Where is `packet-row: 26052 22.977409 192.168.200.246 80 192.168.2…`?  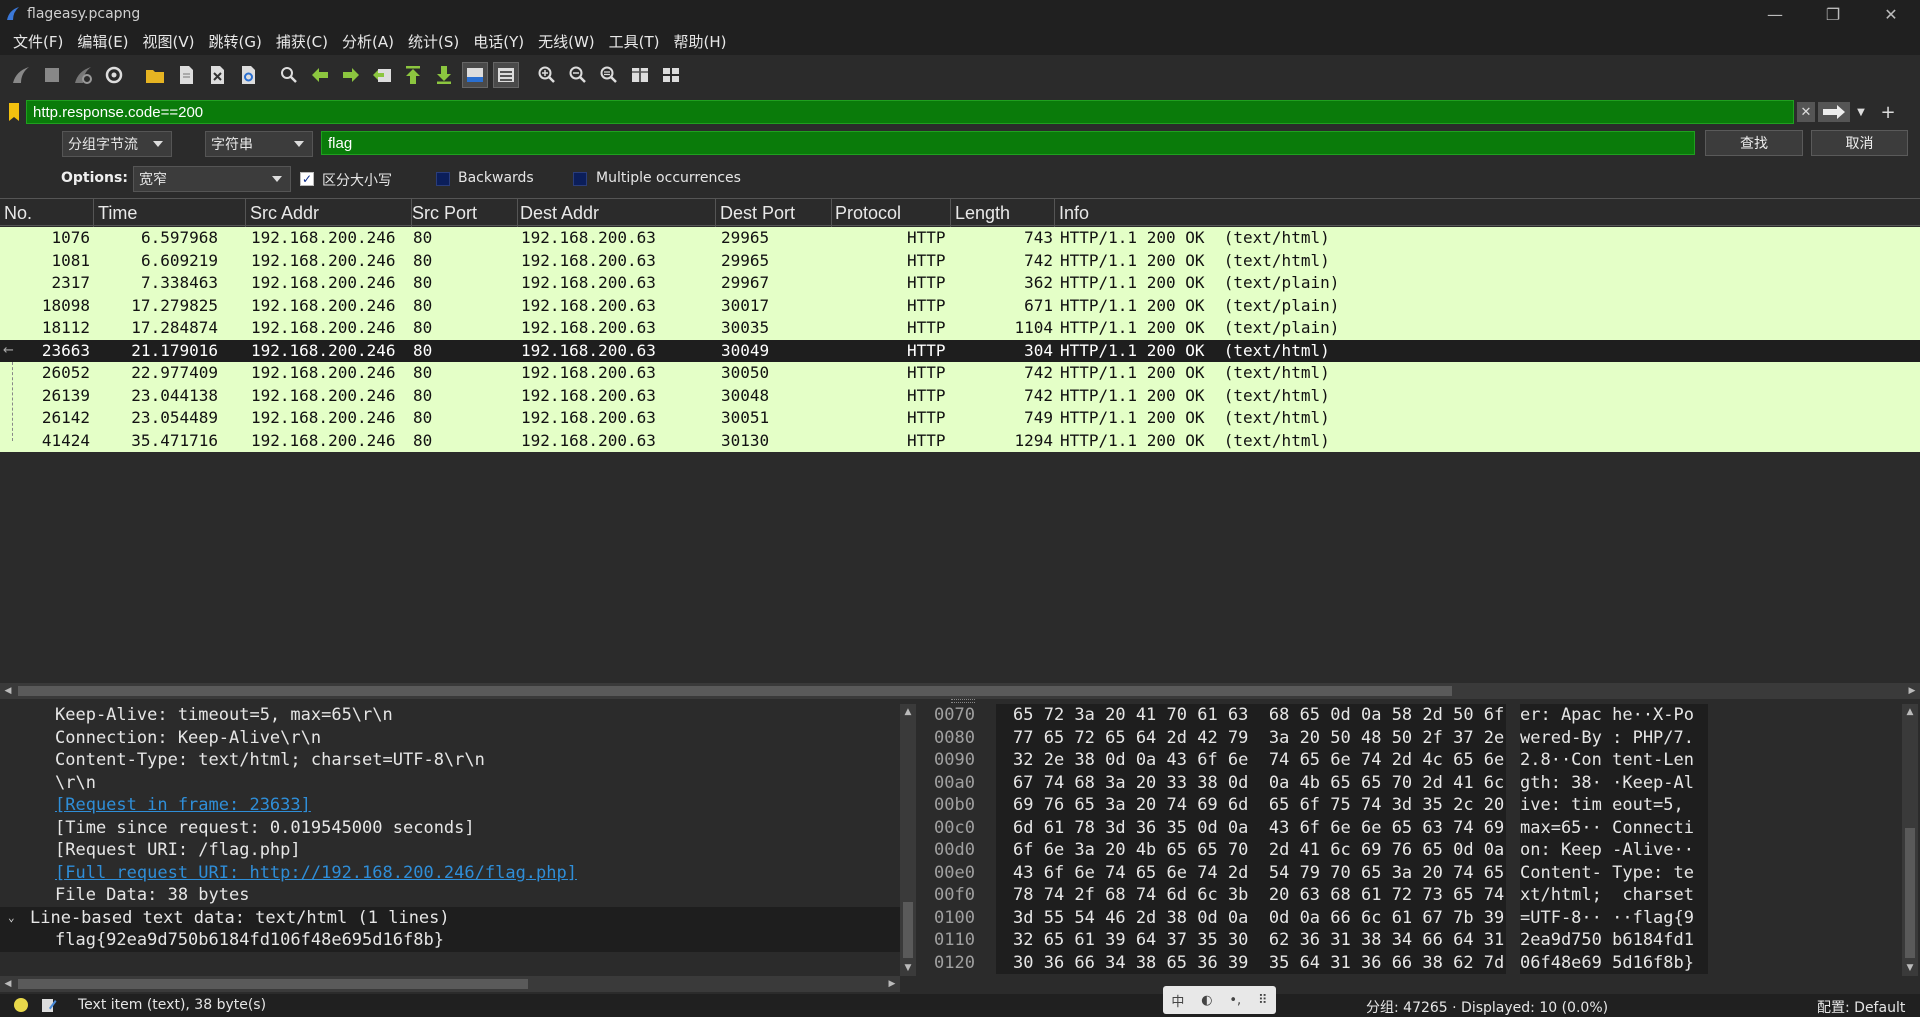 packet-row: 26052 22.977409 192.168.200.246 80 192.168.2… is located at coordinates (960, 373).